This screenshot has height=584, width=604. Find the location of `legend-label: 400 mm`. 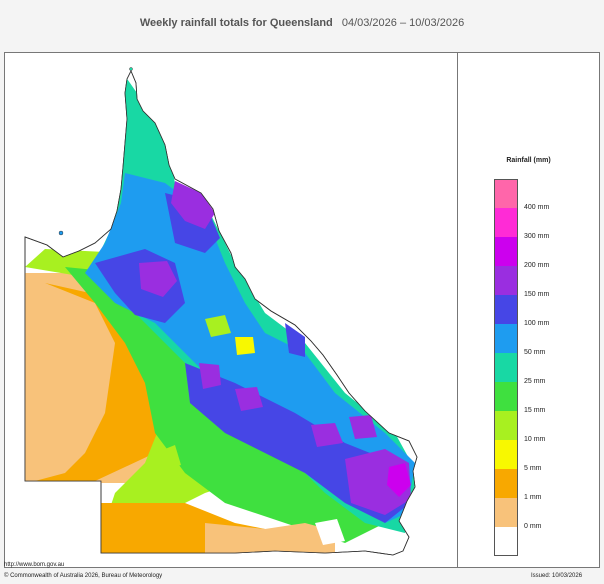

legend-label: 400 mm is located at coordinates (537, 207).